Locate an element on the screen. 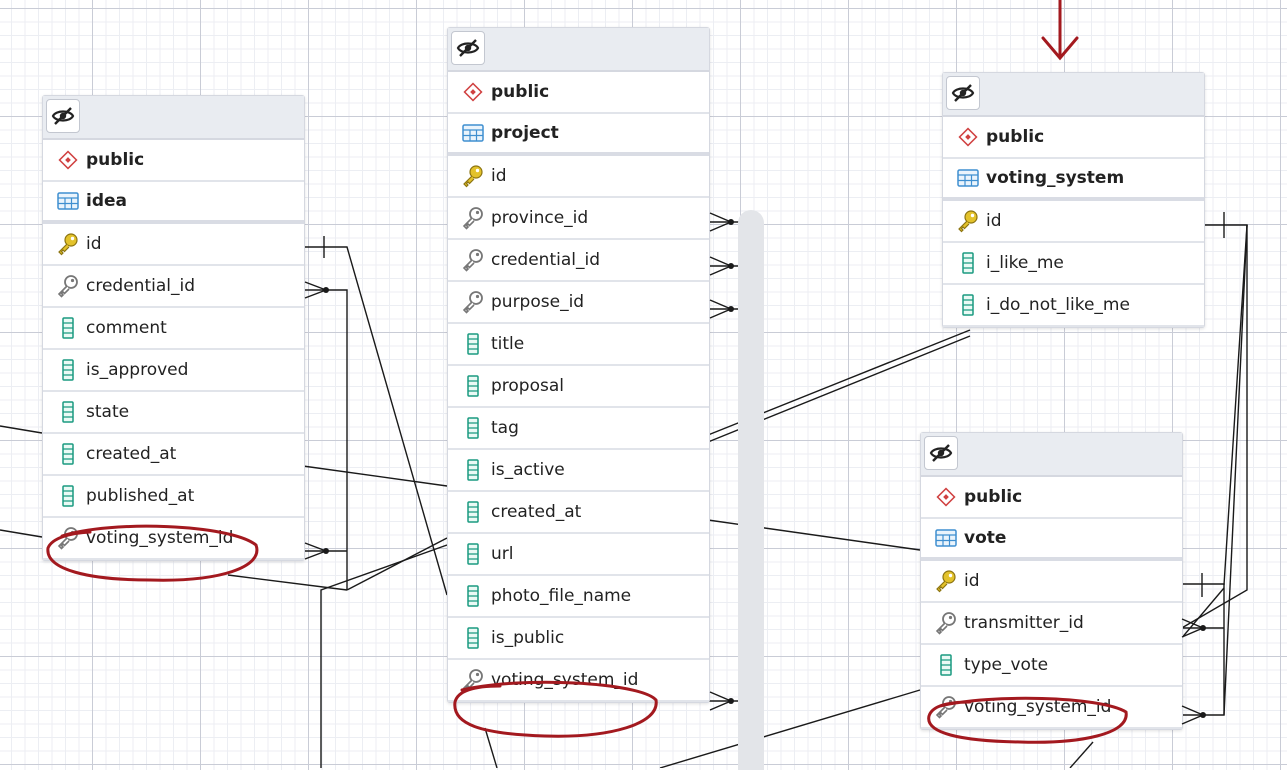  table-name-row: project is located at coordinates (578, 135).